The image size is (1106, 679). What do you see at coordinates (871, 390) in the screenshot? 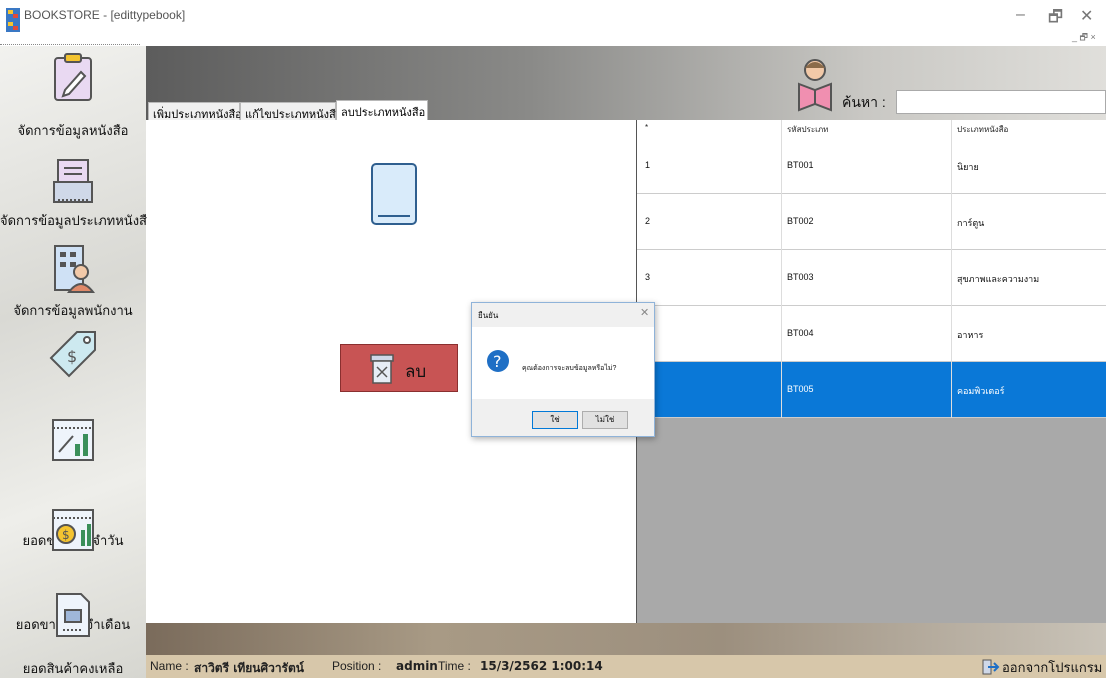
I see `table-row-selected: BT005 คอมพิวเตอร์` at bounding box center [871, 390].